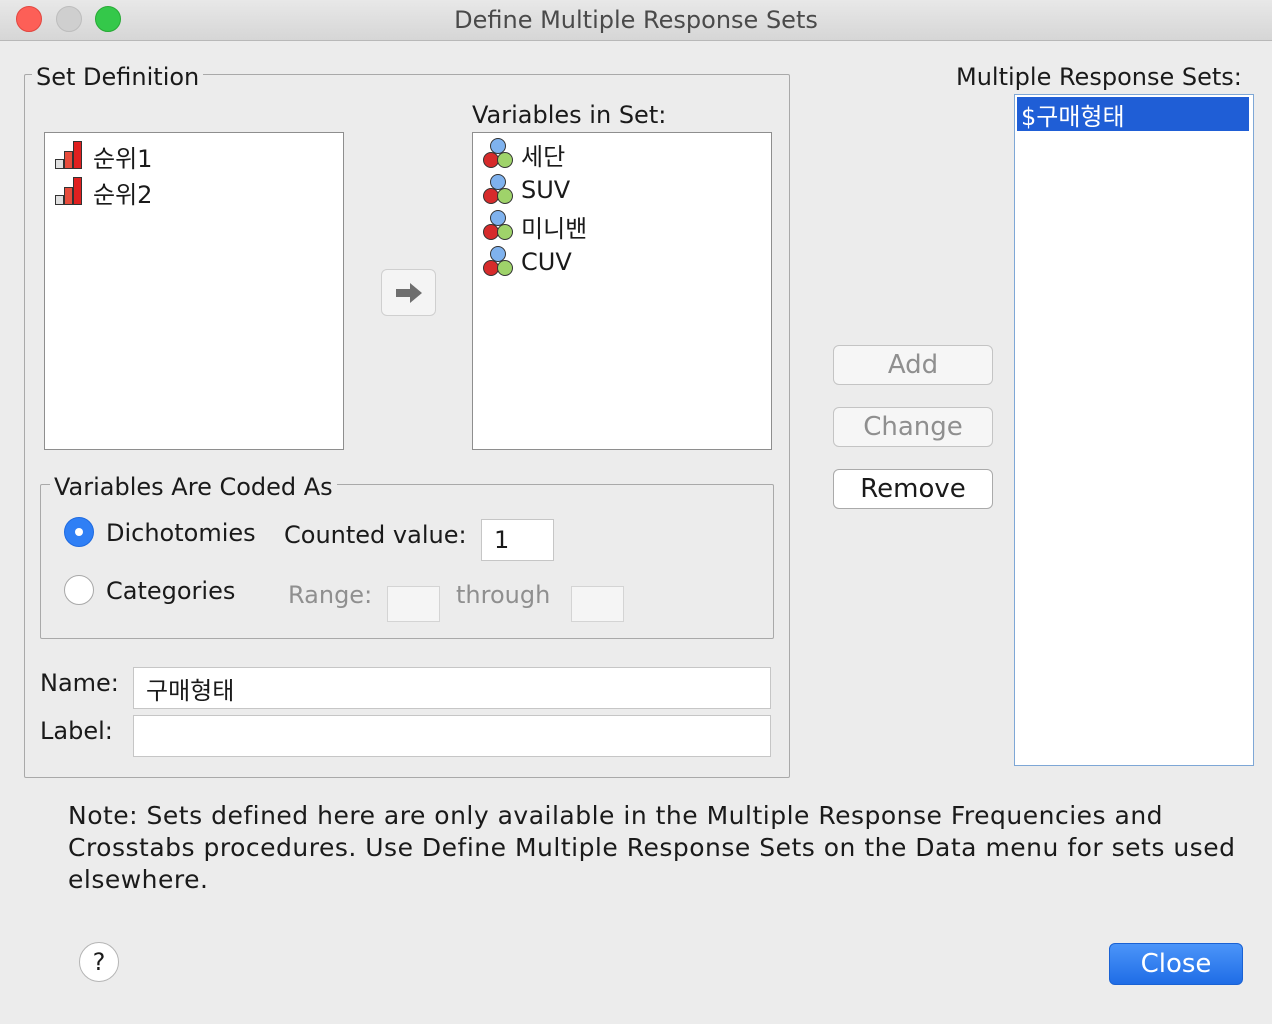 The width and height of the screenshot is (1272, 1024). I want to click on range-from-input, so click(413, 604).